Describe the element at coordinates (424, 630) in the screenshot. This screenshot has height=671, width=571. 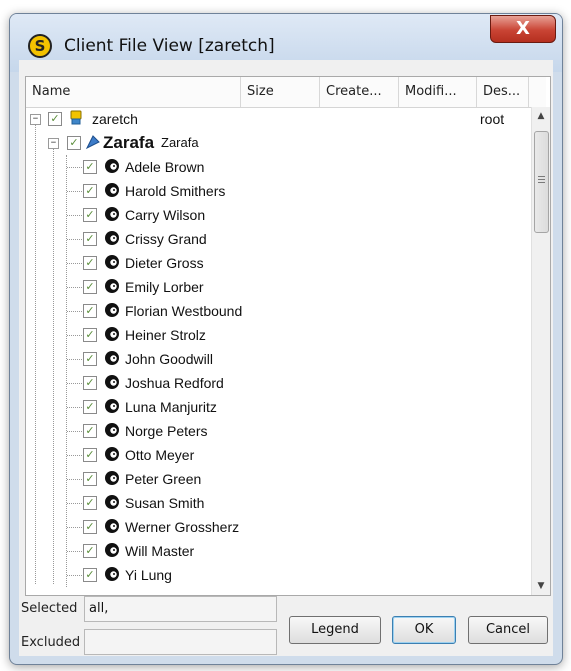
I see `ok-button: OK` at that location.